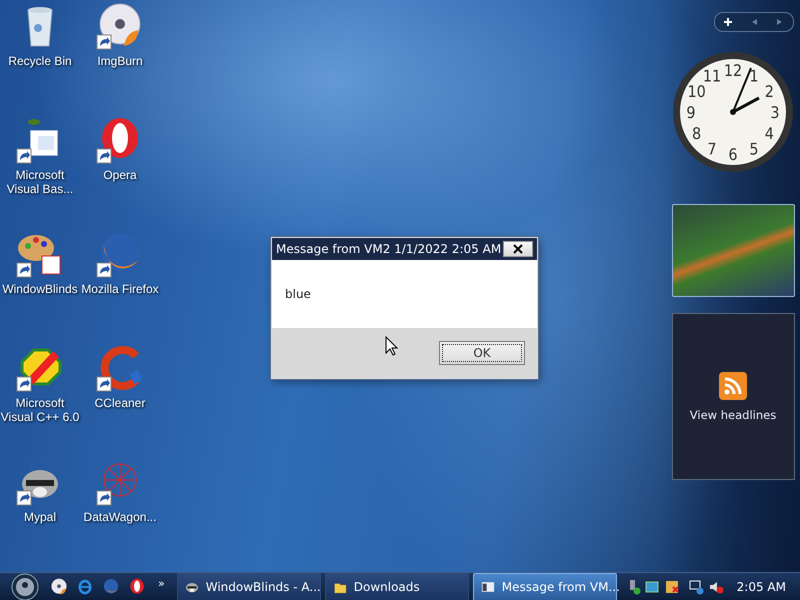 The width and height of the screenshot is (800, 600). Describe the element at coordinates (754, 148) in the screenshot. I see `clock-numeral: 5` at that location.